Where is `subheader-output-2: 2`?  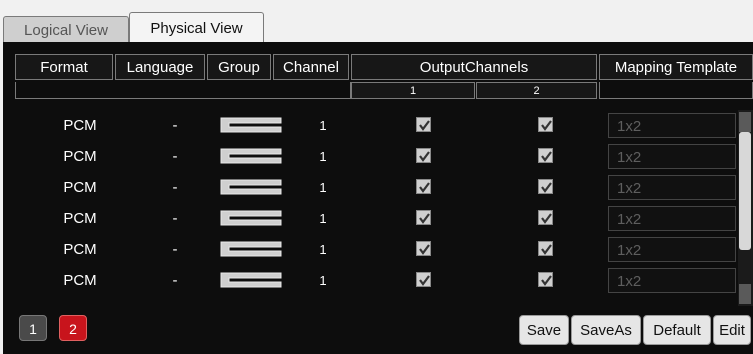 subheader-output-2: 2 is located at coordinates (536, 90).